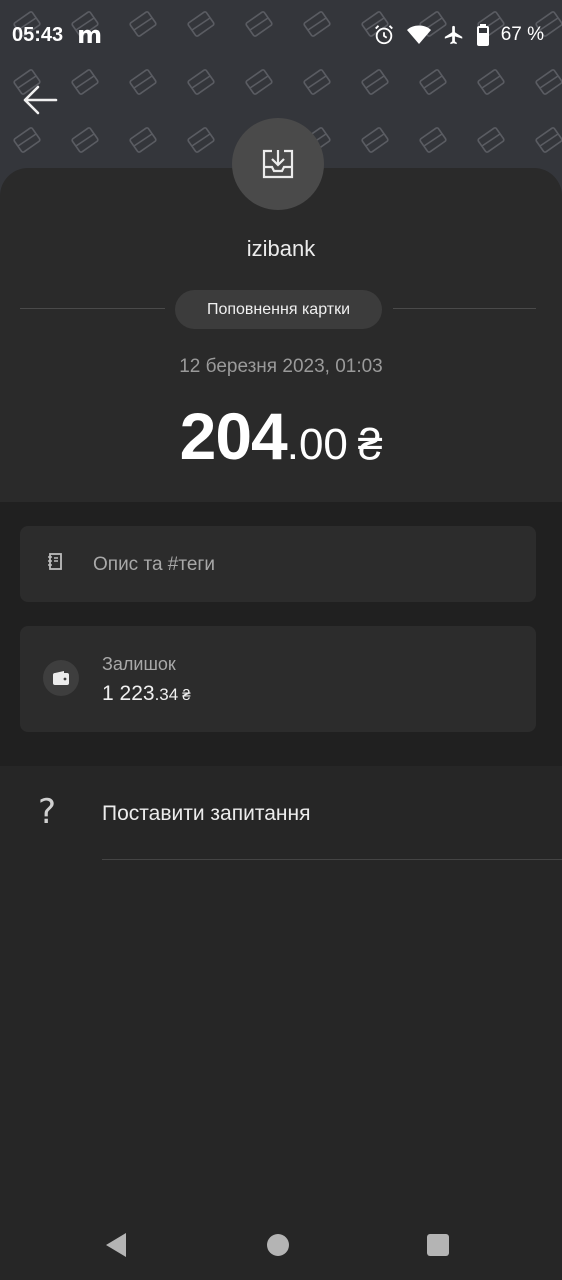 The image size is (562, 1280). I want to click on description-placeholder: Опис та #теги, so click(154, 564).